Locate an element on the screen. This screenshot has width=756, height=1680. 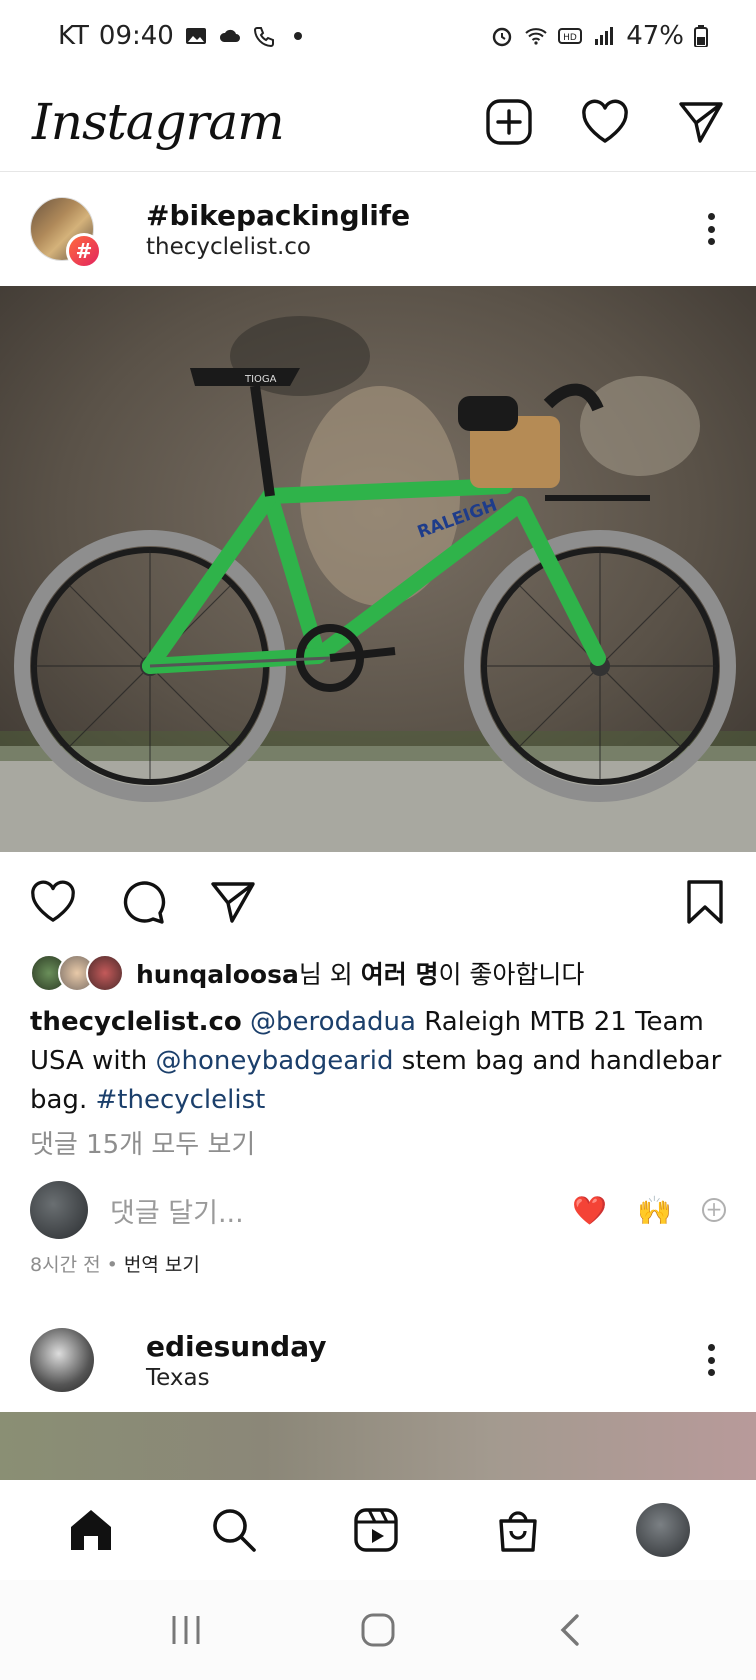
heart-icon is located at coordinates (53, 901).